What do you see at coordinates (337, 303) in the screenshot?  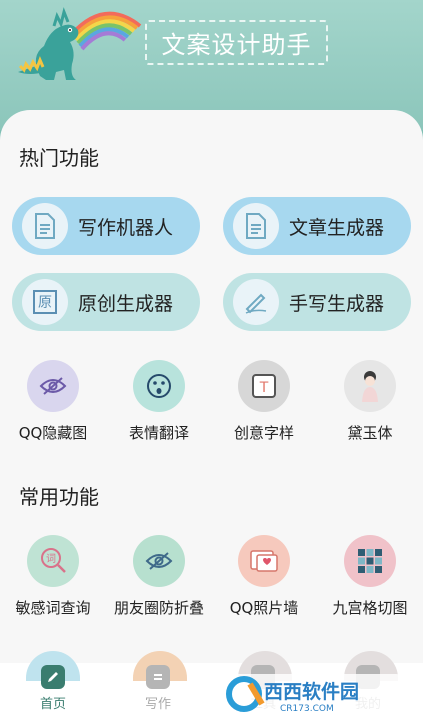 I see `handwriting-generator-label: 手写生成器` at bounding box center [337, 303].